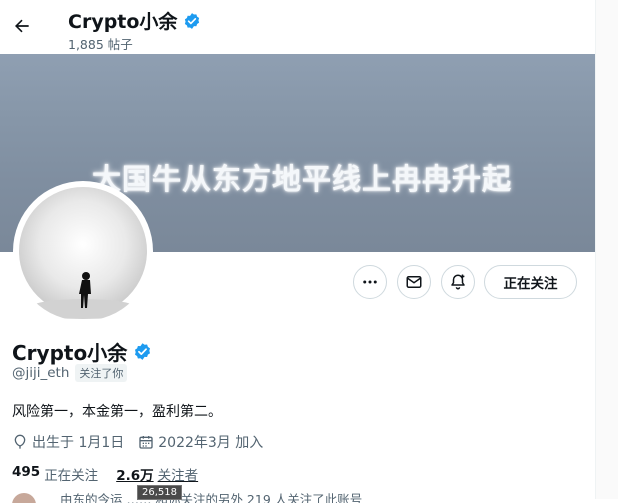 This screenshot has width=618, height=503. Describe the element at coordinates (26, 472) in the screenshot. I see `following-count: 495` at that location.